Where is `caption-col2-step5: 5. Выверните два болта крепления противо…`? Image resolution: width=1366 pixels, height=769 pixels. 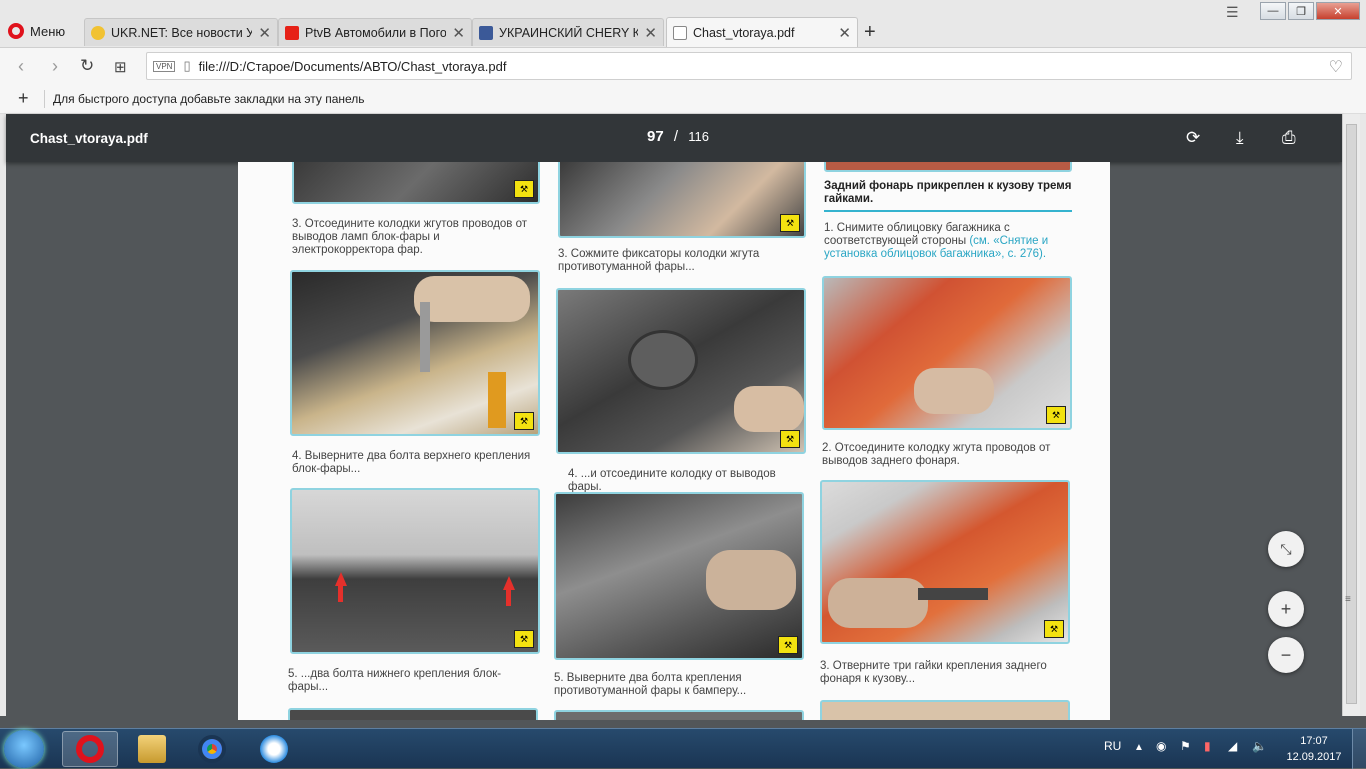 caption-col2-step5: 5. Выверните два болта крепления противо… is located at coordinates (650, 684).